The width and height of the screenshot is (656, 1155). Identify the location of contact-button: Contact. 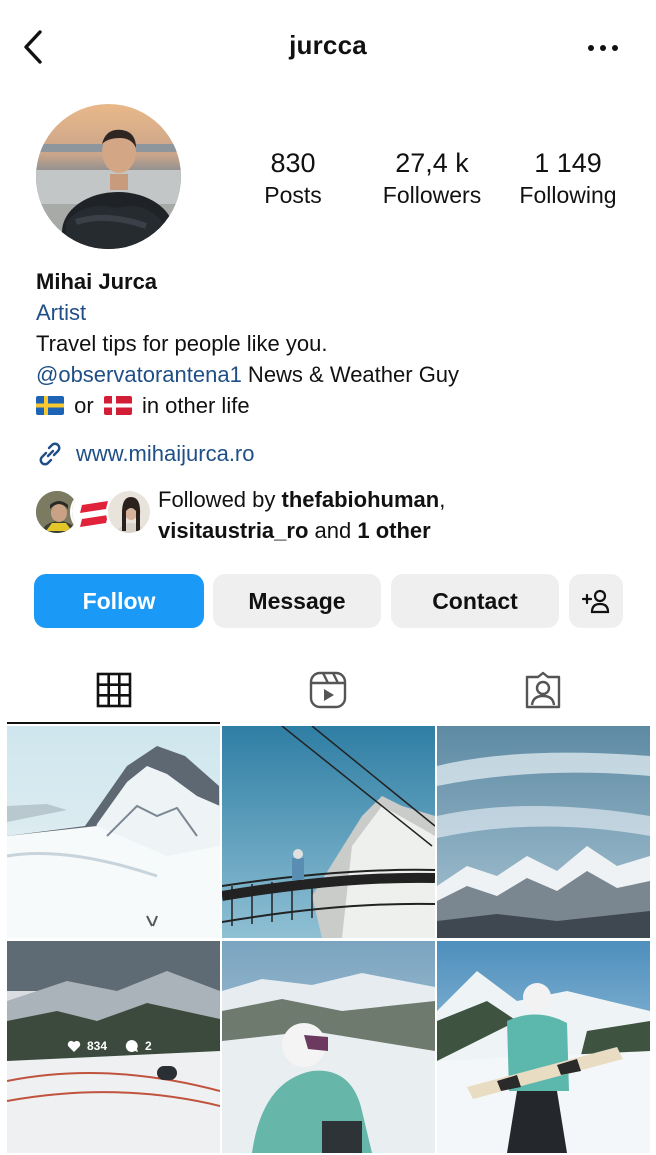
(475, 601).